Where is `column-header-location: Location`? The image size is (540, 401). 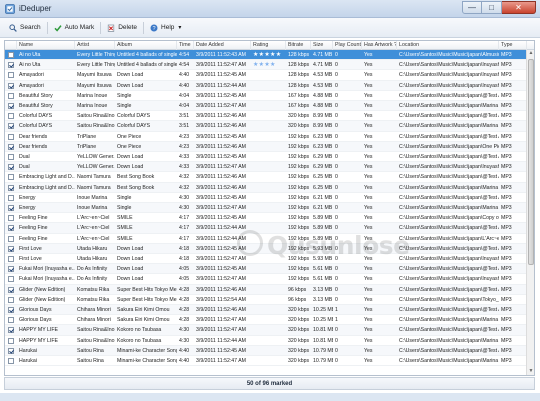 column-header-location: Location is located at coordinates (448, 45).